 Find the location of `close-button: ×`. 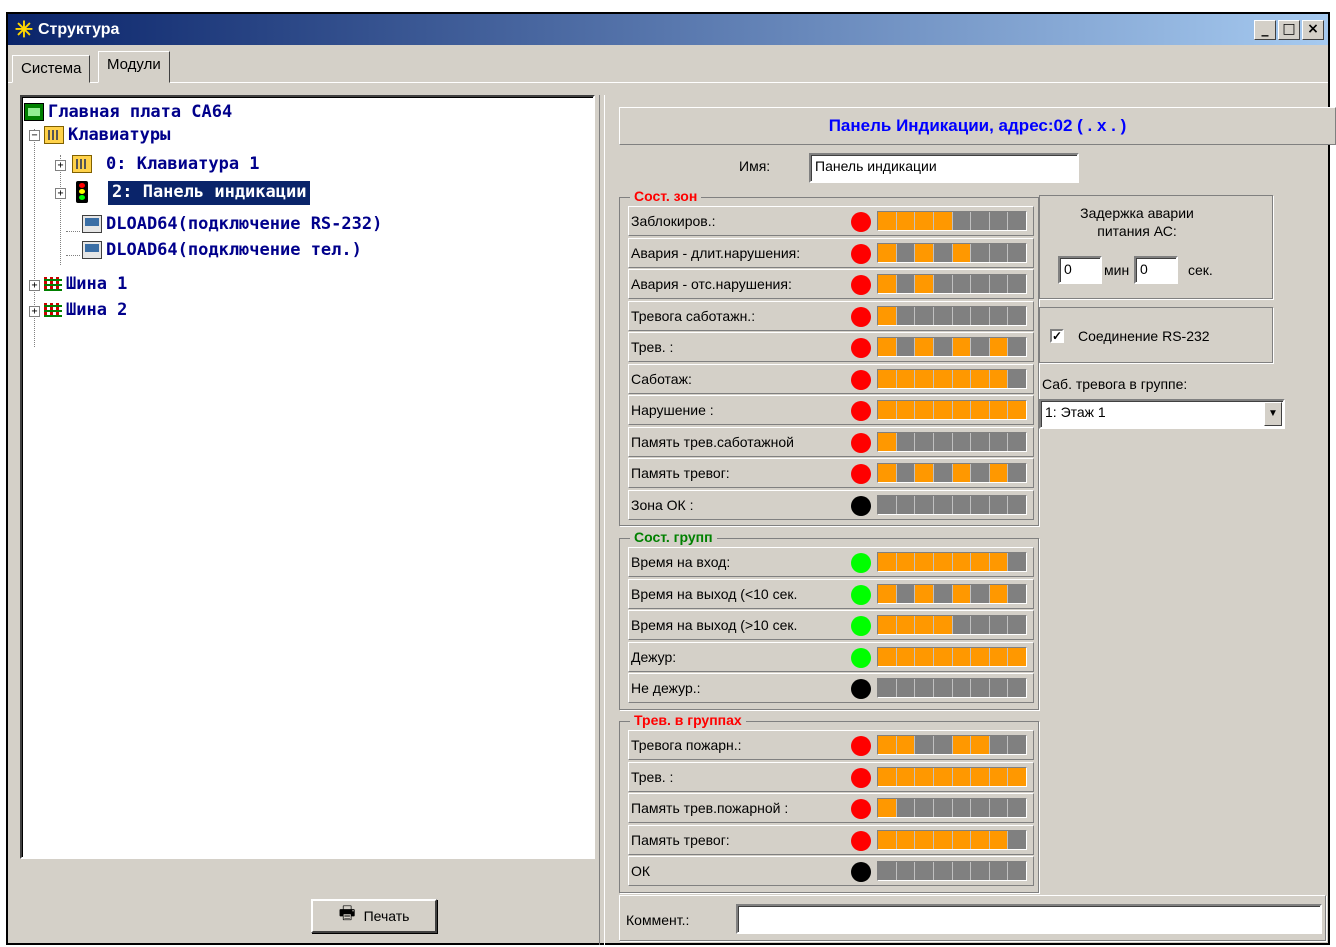

close-button: × is located at coordinates (1313, 30).